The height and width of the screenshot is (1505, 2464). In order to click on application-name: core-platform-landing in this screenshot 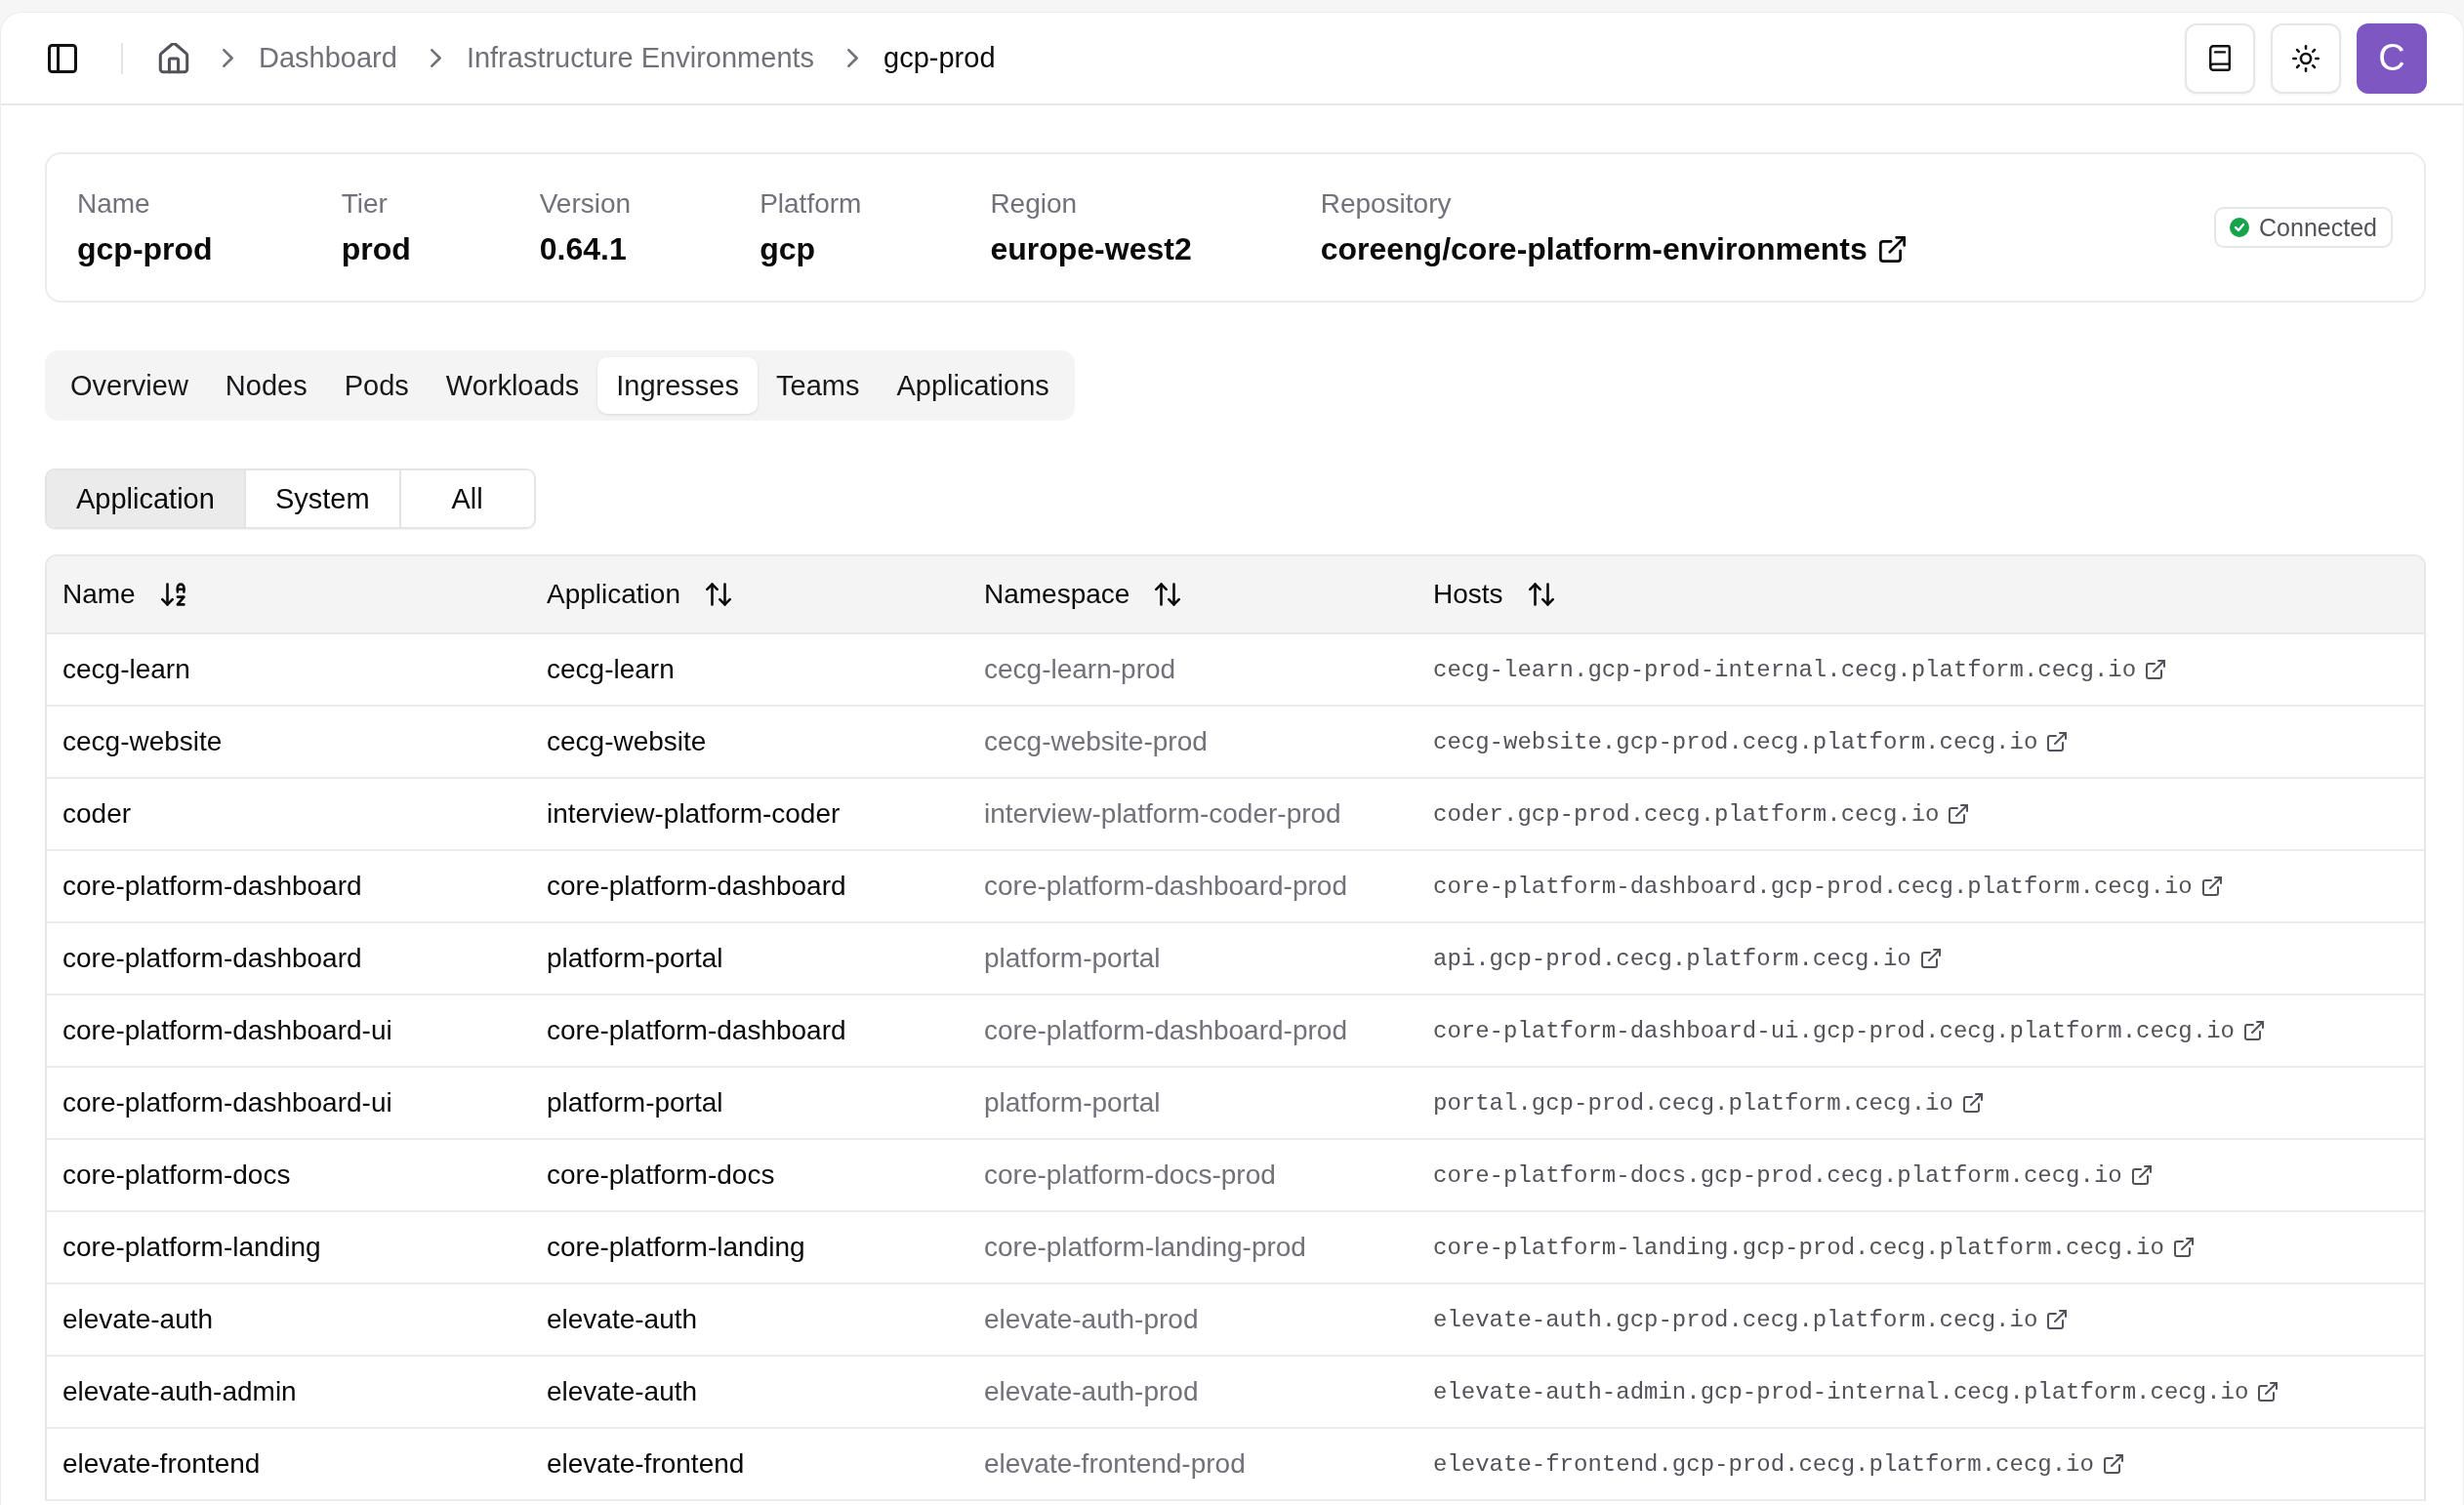, I will do `click(676, 1247)`.